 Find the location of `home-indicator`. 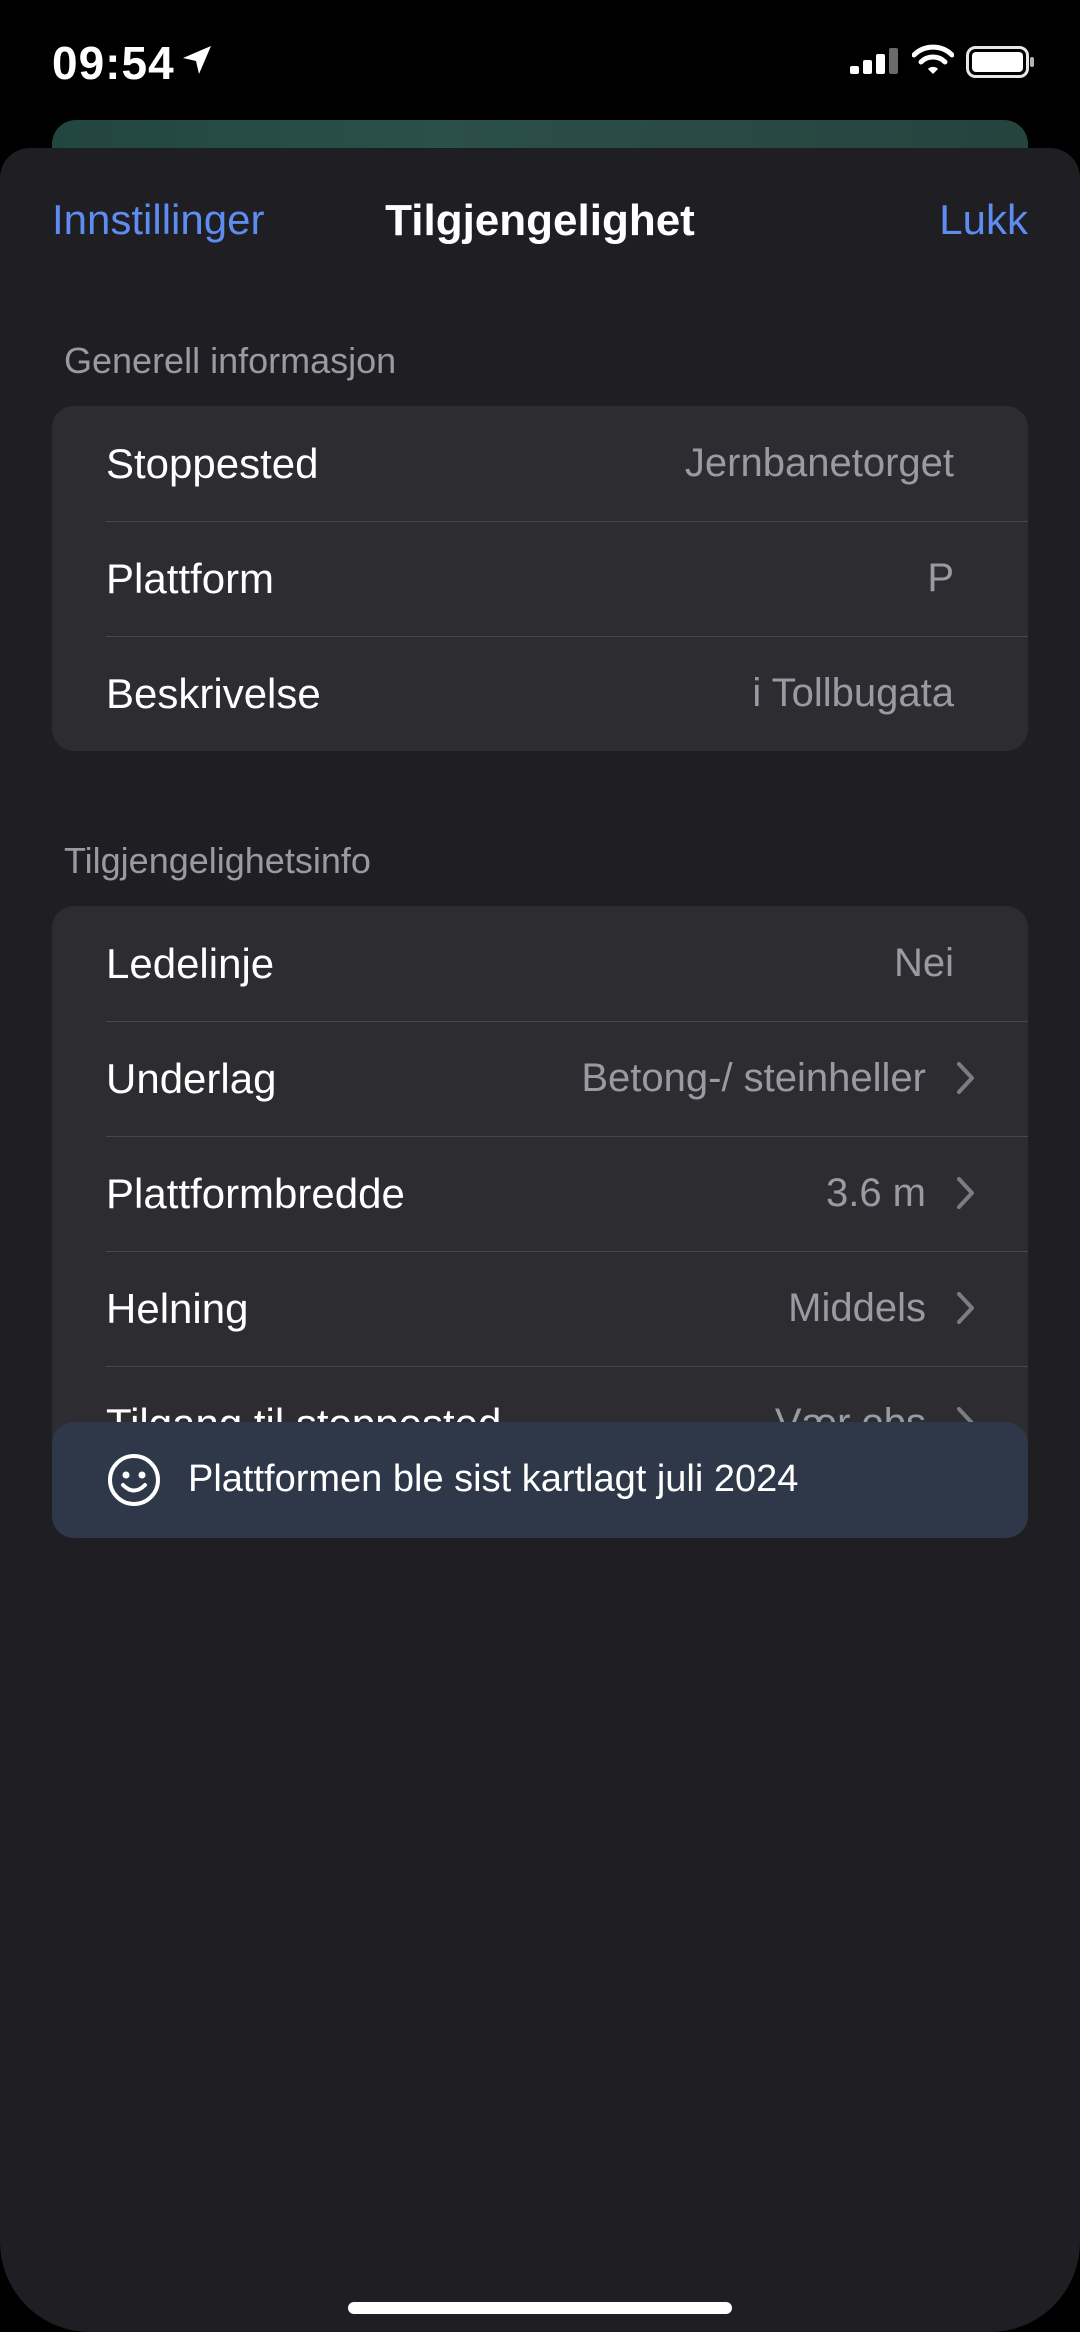

home-indicator is located at coordinates (540, 2308).